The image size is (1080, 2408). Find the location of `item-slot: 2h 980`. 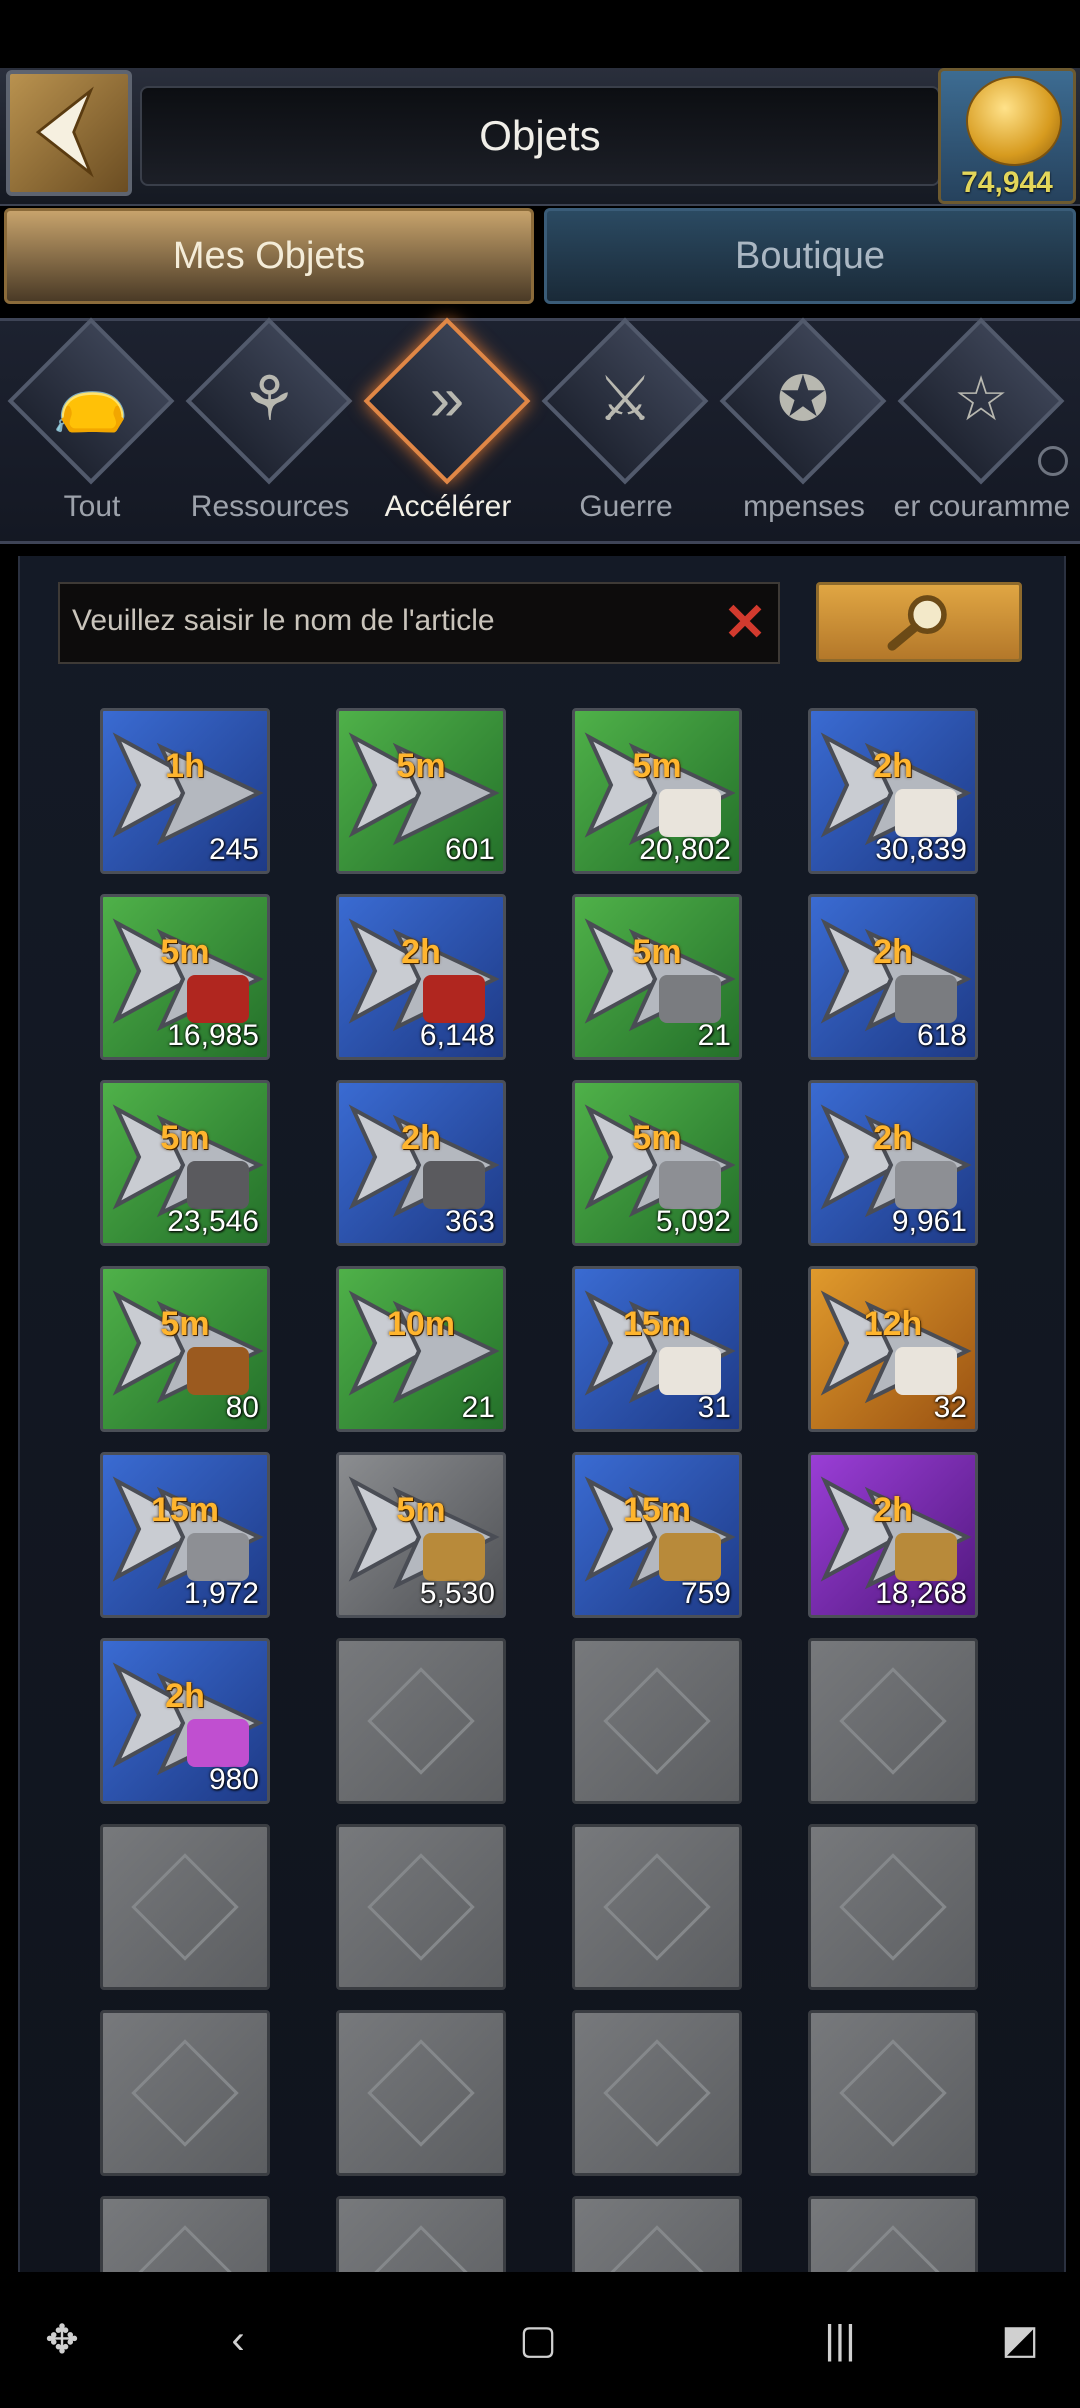

item-slot: 2h 980 is located at coordinates (185, 1721).